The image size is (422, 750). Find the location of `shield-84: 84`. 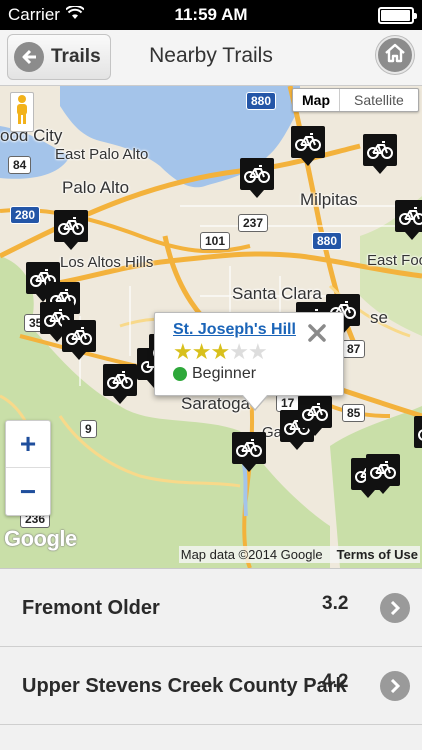

shield-84: 84 is located at coordinates (20, 165).